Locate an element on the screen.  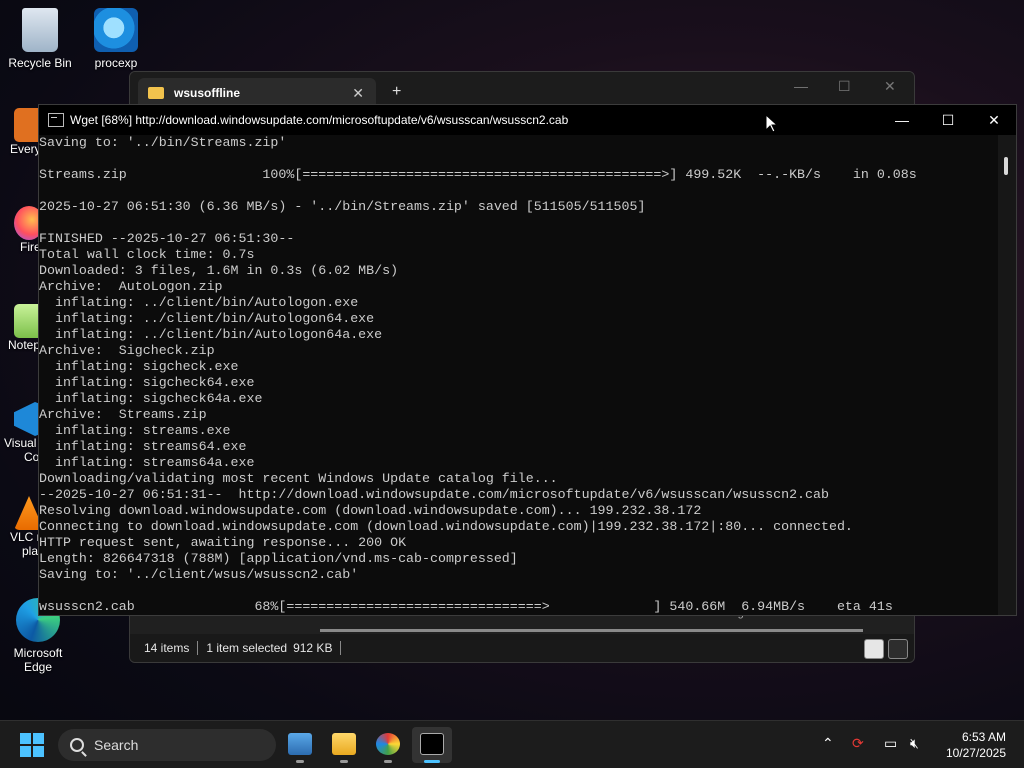
file-explorer-icon is located at coordinates (344, 744).